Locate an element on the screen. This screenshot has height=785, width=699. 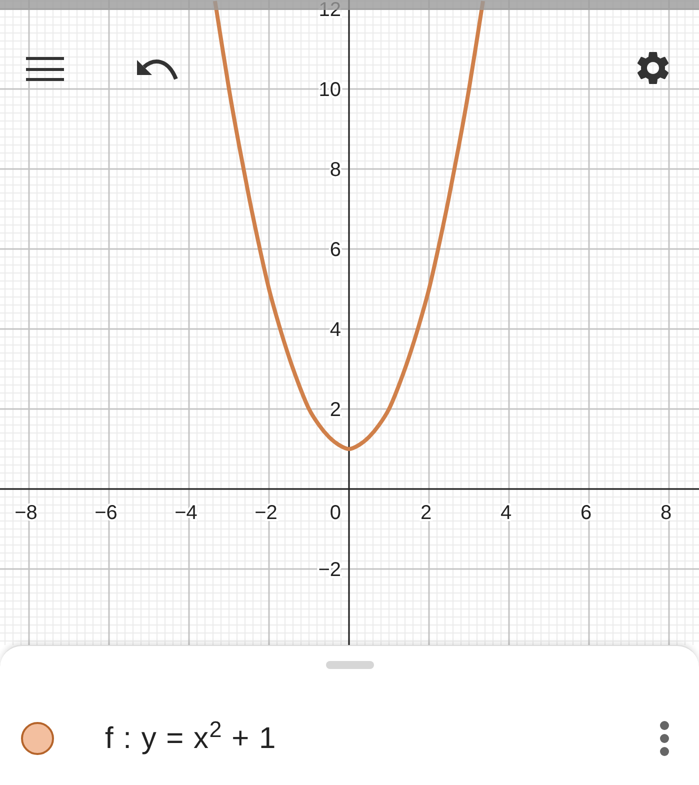
y-tick-label: 4 is located at coordinates (335, 330).